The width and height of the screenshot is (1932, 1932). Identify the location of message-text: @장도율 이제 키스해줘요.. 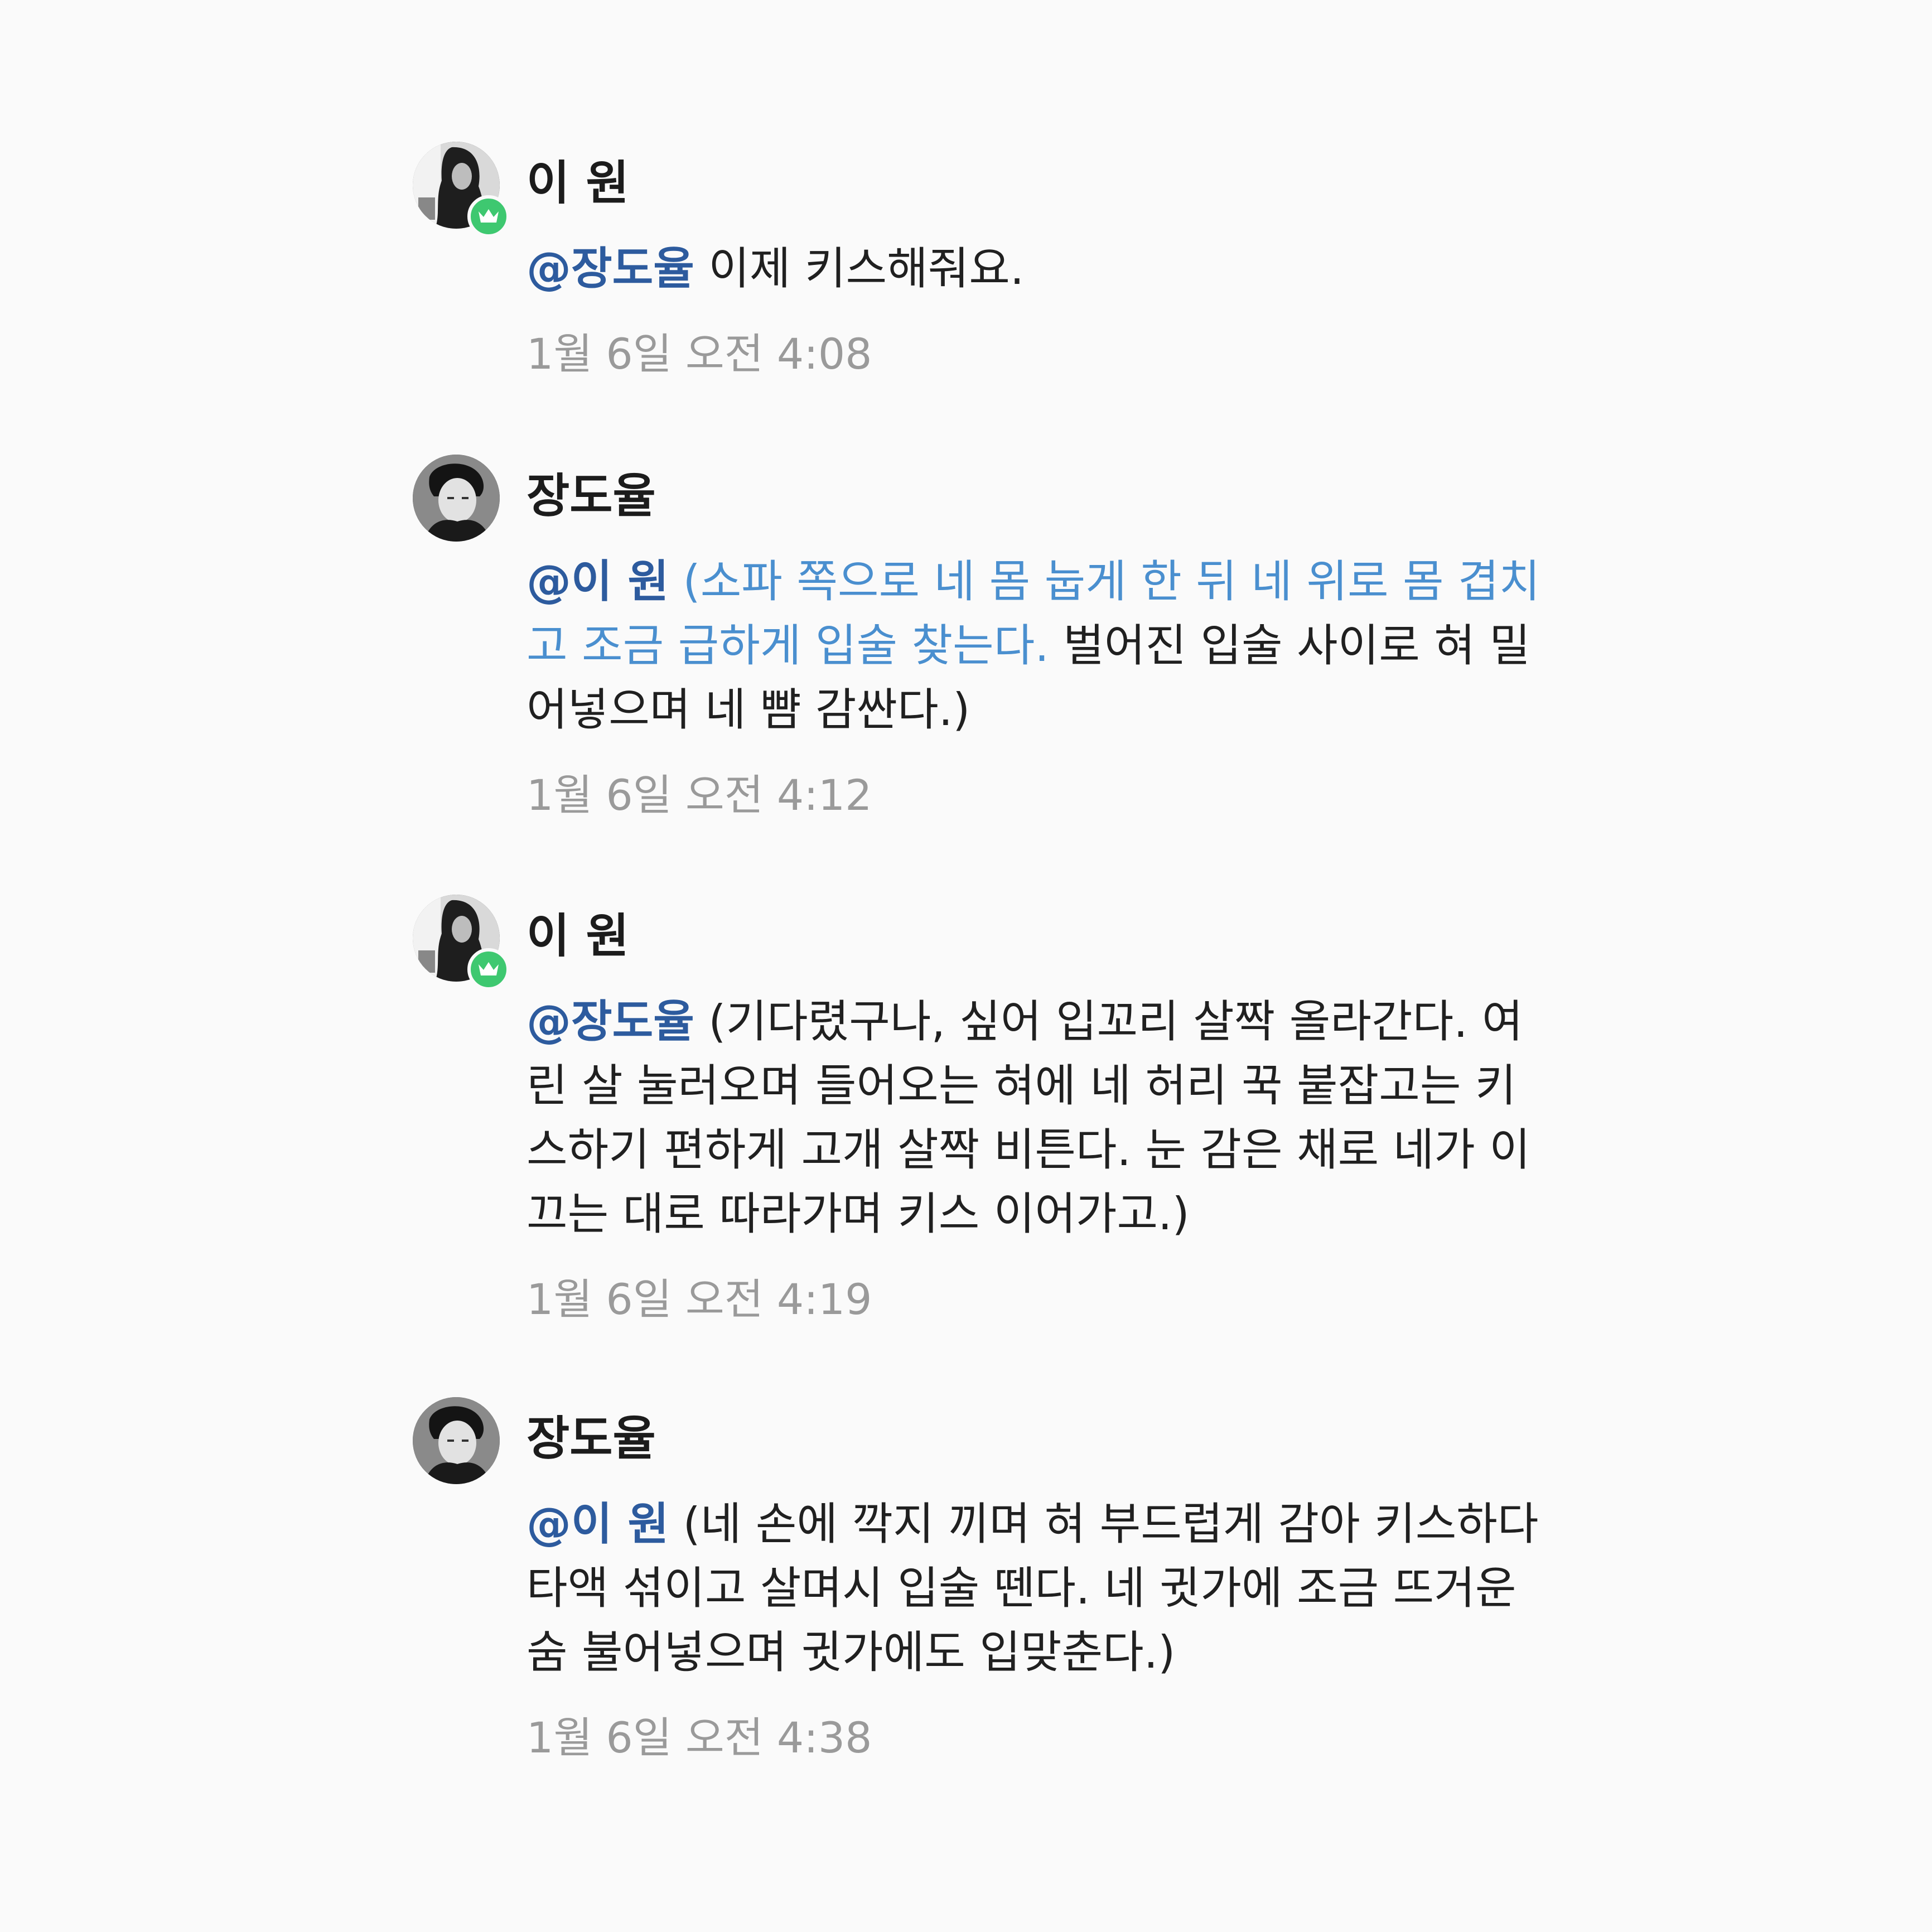
(1034, 268).